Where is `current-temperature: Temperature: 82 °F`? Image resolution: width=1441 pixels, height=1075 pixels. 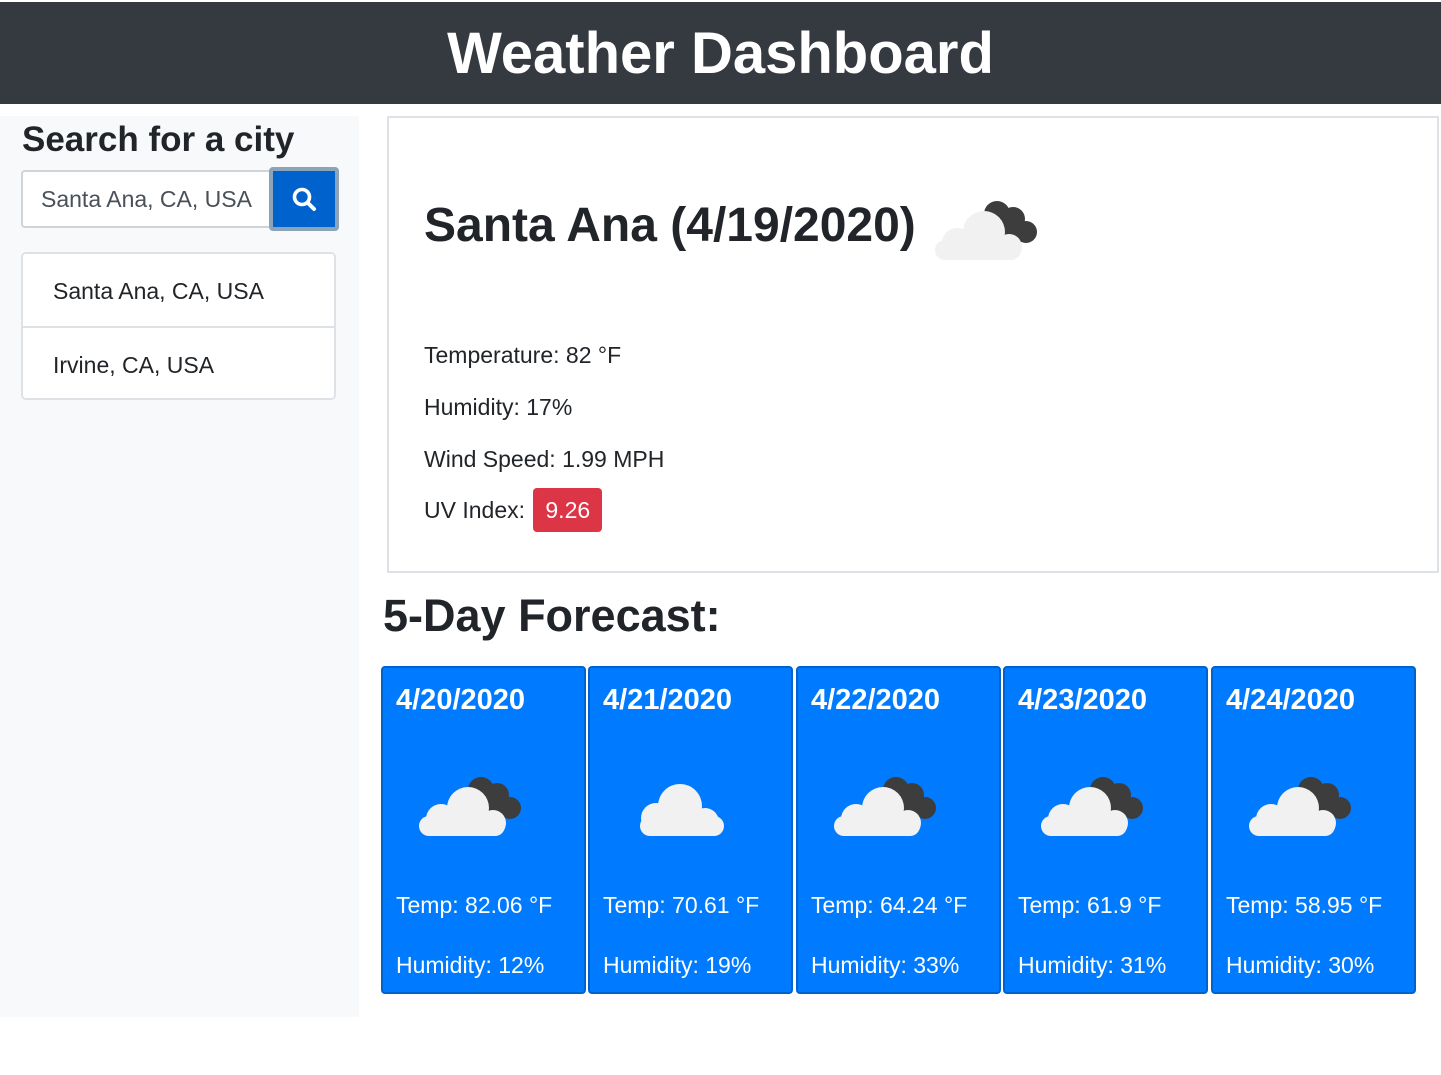
current-temperature: Temperature: 82 °F is located at coordinates (523, 355).